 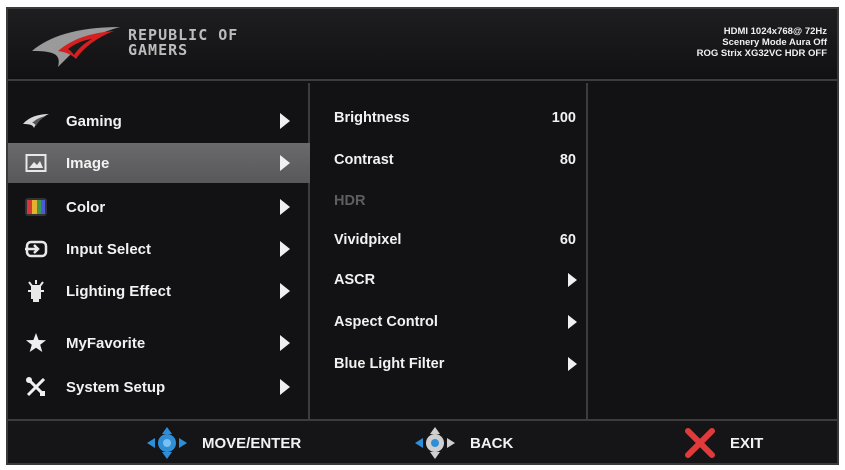 I want to click on status-line-2: Scenery Mode Aura Off, so click(x=774, y=42).